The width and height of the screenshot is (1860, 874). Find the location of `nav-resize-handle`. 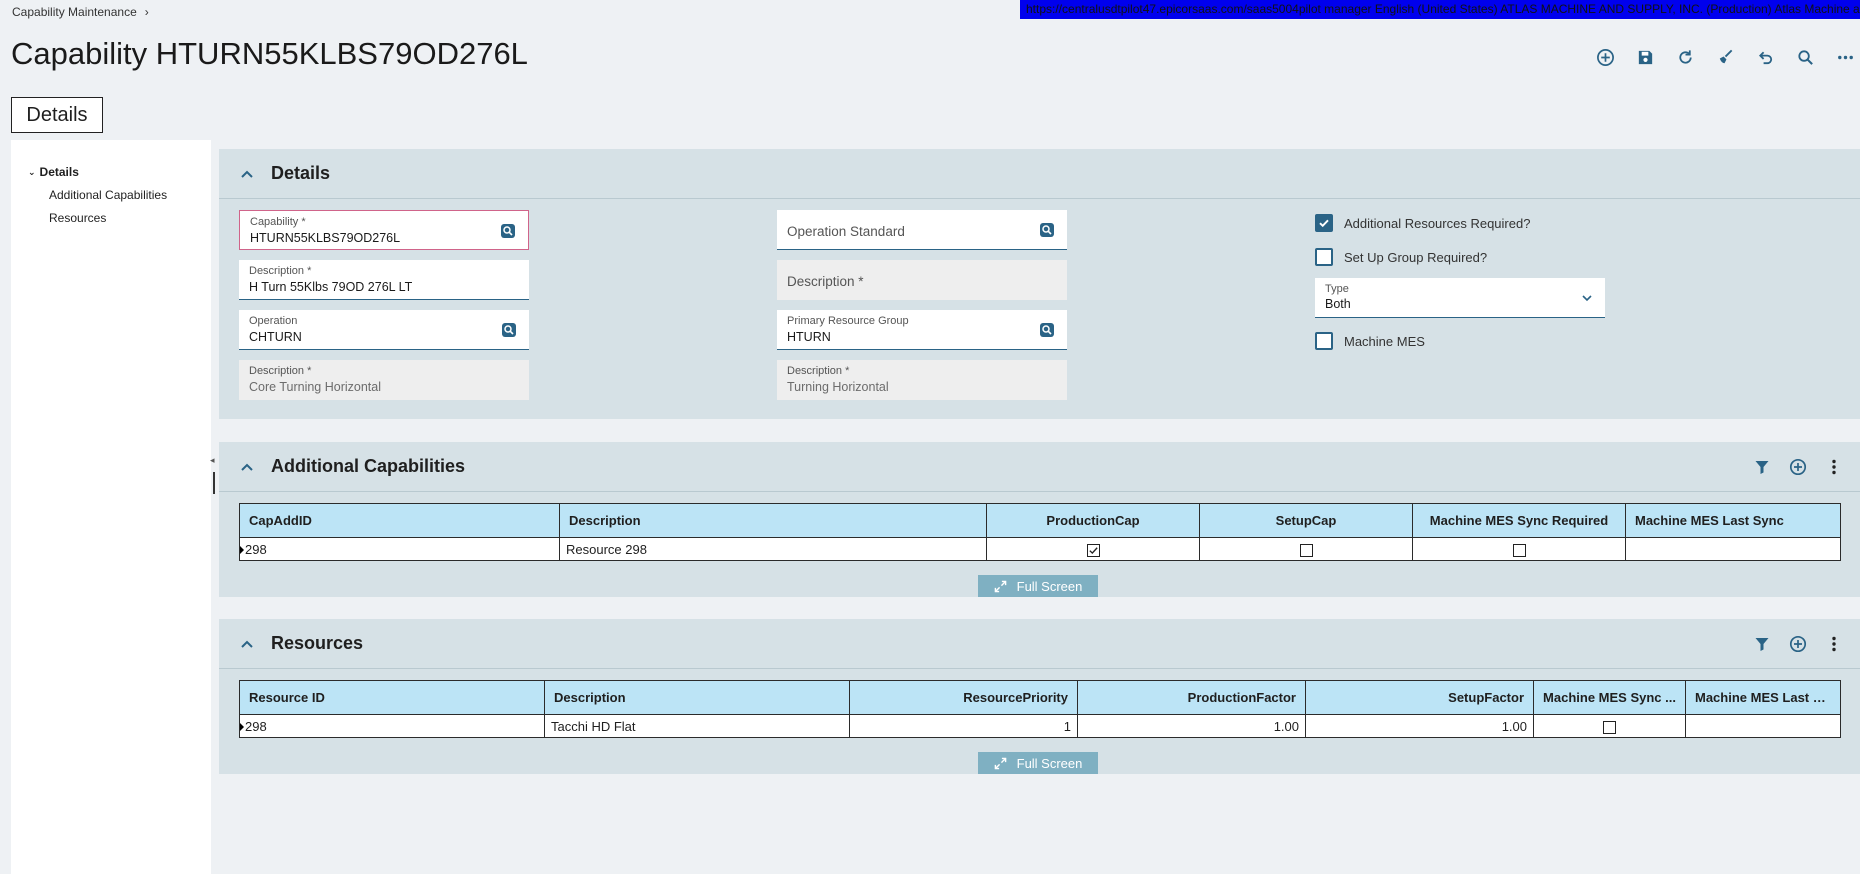

nav-resize-handle is located at coordinates (214, 483).